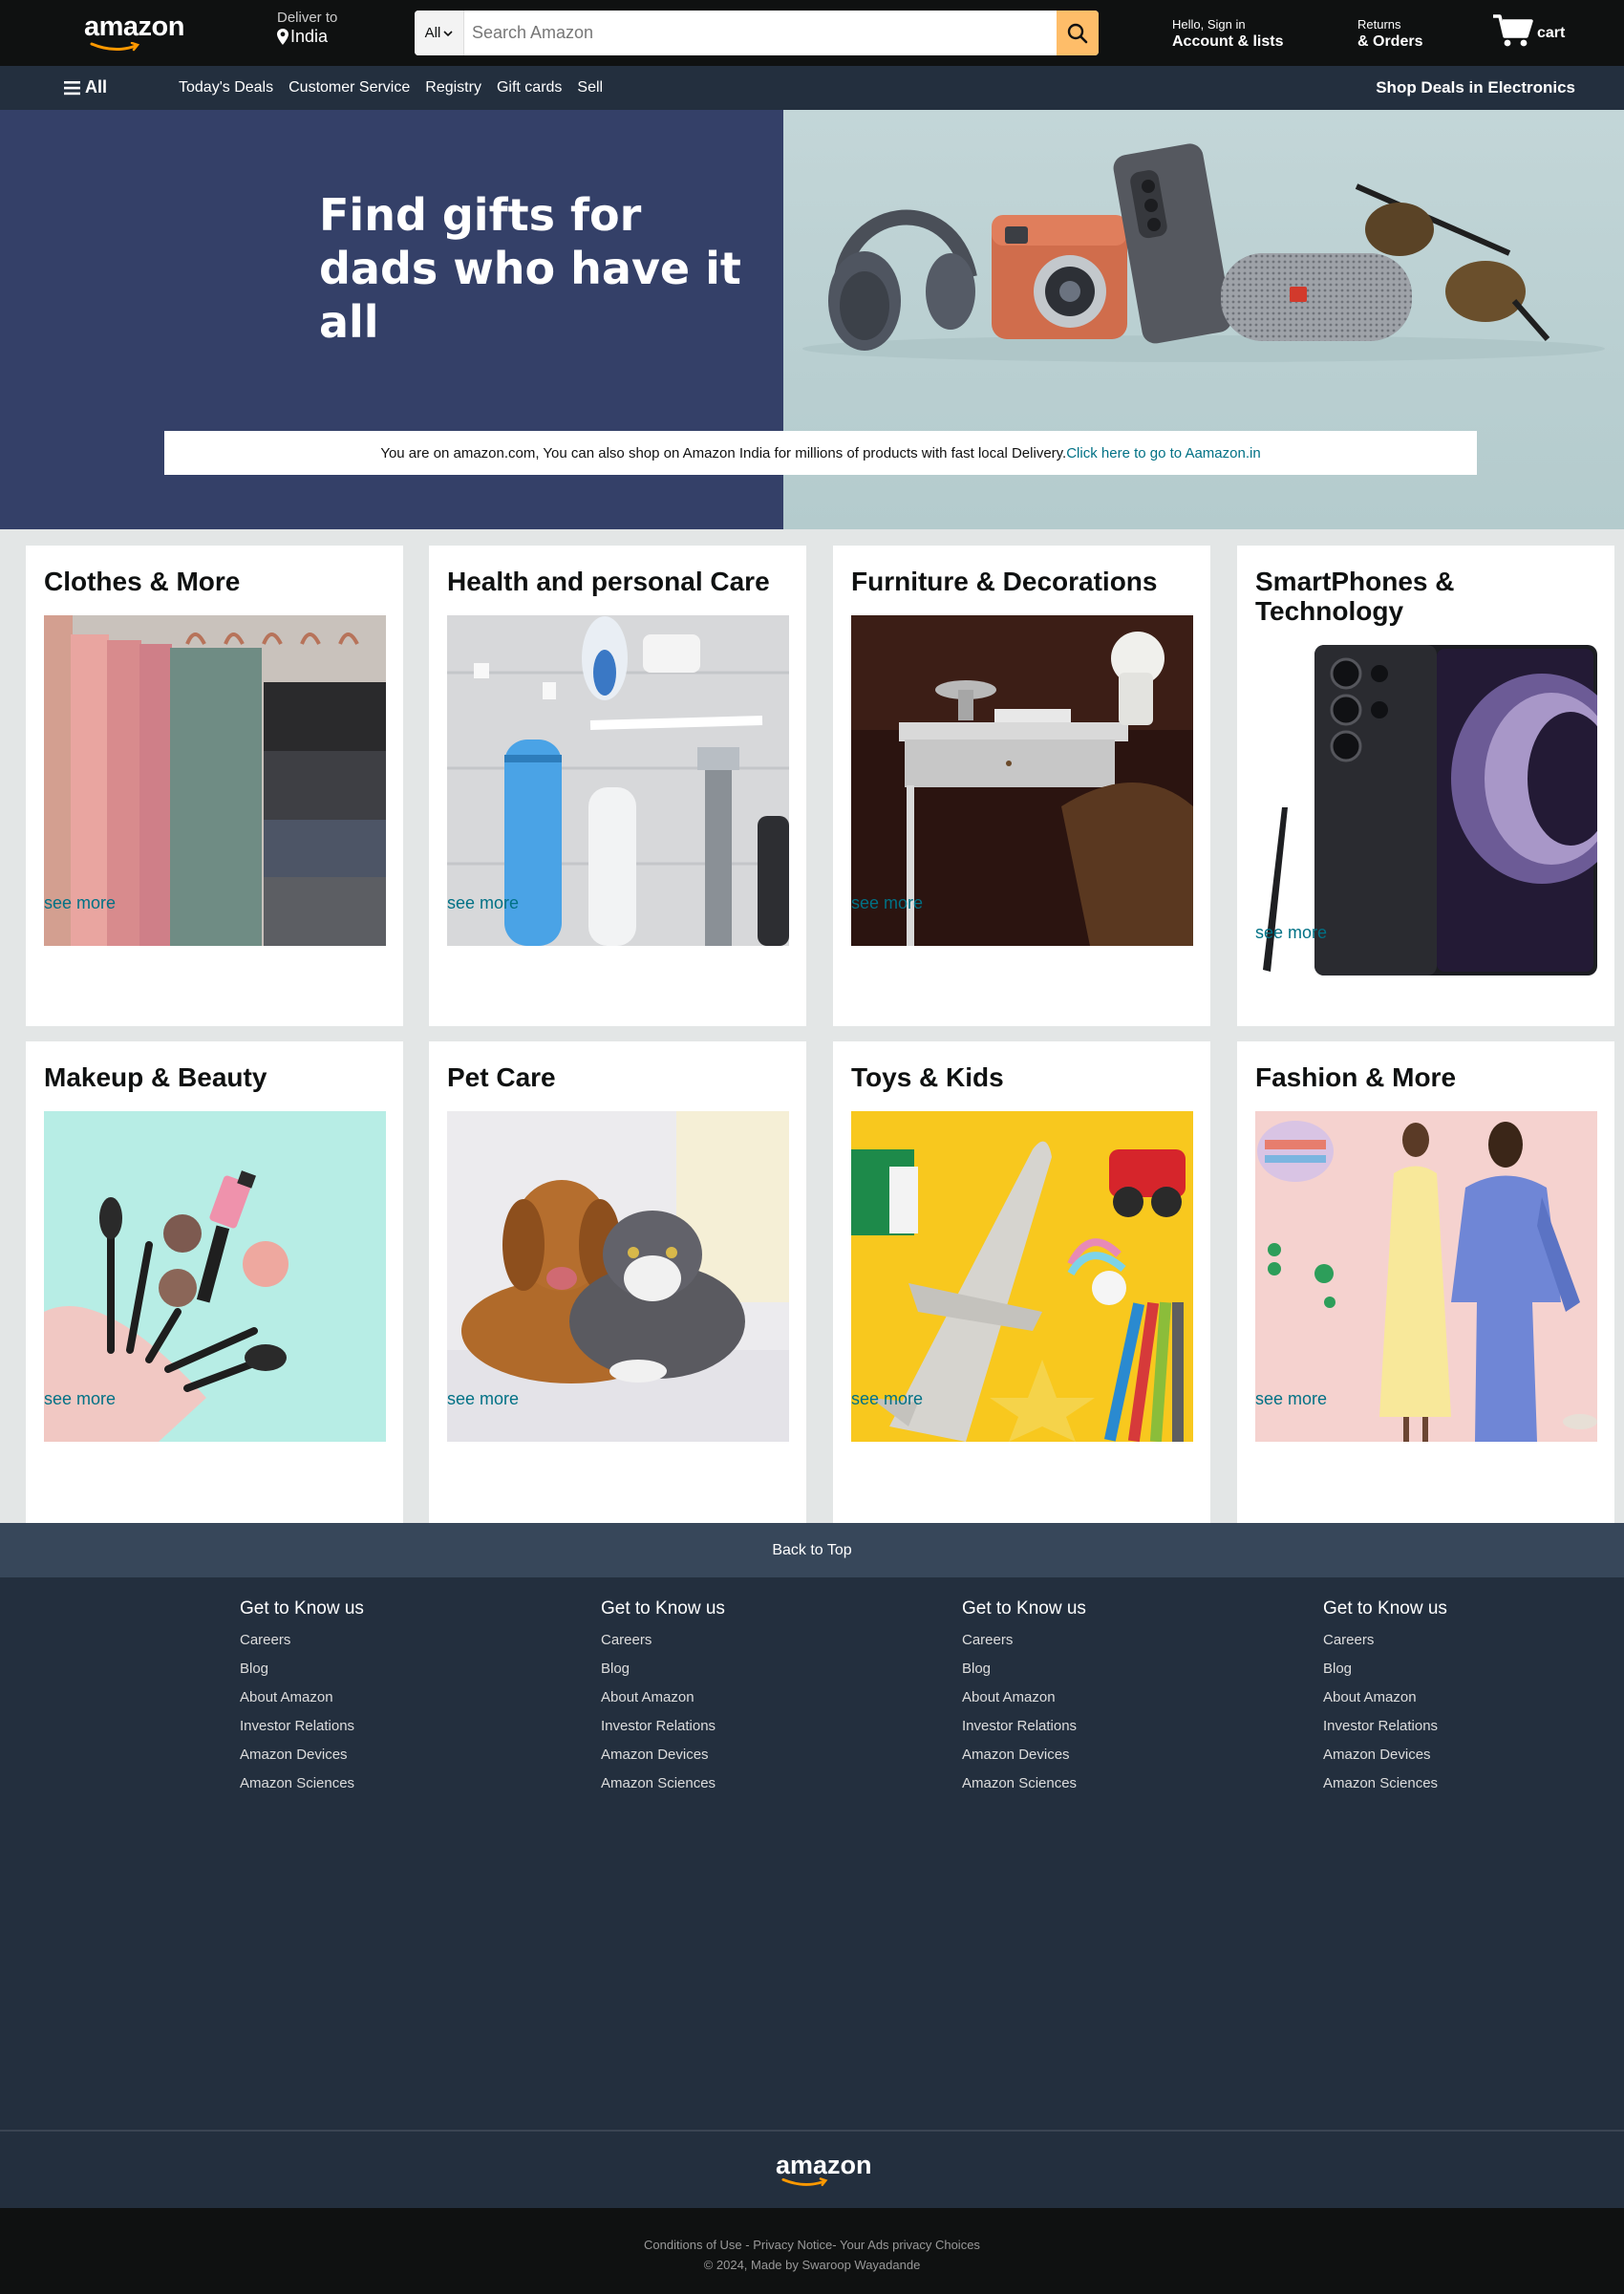 The image size is (1624, 2294). Describe the element at coordinates (617, 786) in the screenshot. I see `category-card-health: Health and personal Care see more` at that location.